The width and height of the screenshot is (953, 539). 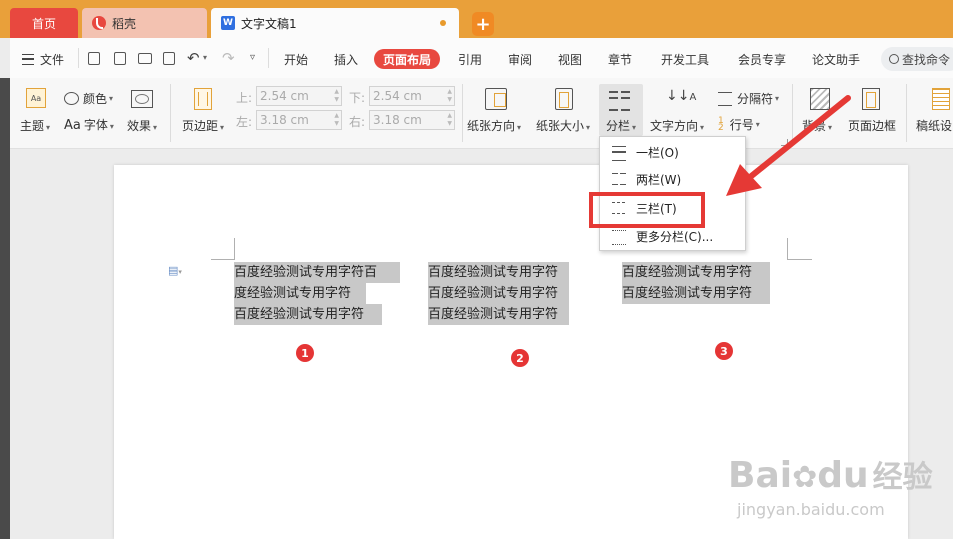 What do you see at coordinates (357, 122) in the screenshot?
I see `right-margin-label: 右:` at bounding box center [357, 122].